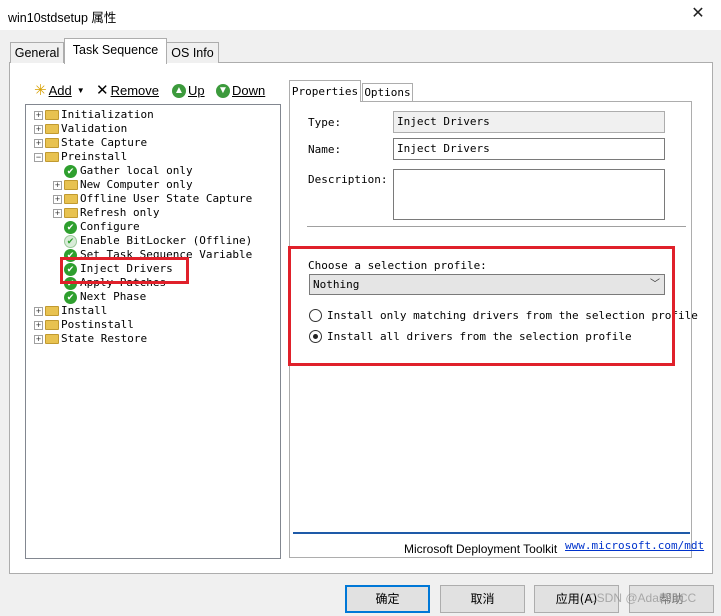  I want to click on tree-item-label: Enable BitLocker (Offline), so click(166, 240).